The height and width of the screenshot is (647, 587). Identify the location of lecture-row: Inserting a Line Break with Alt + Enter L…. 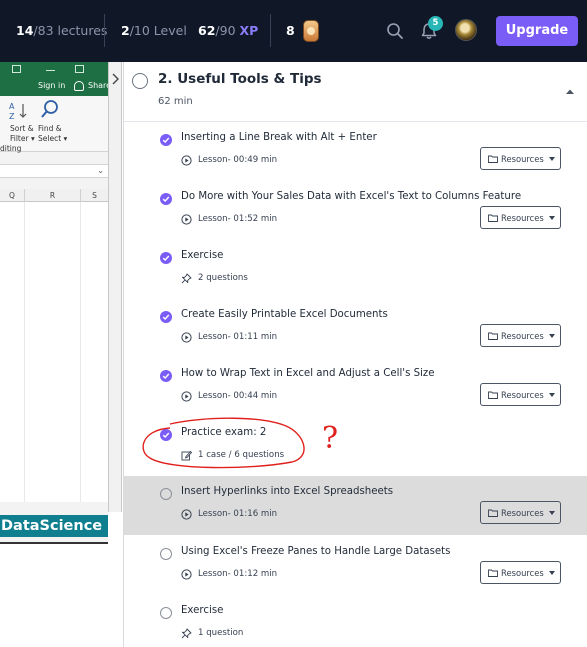
(355, 151).